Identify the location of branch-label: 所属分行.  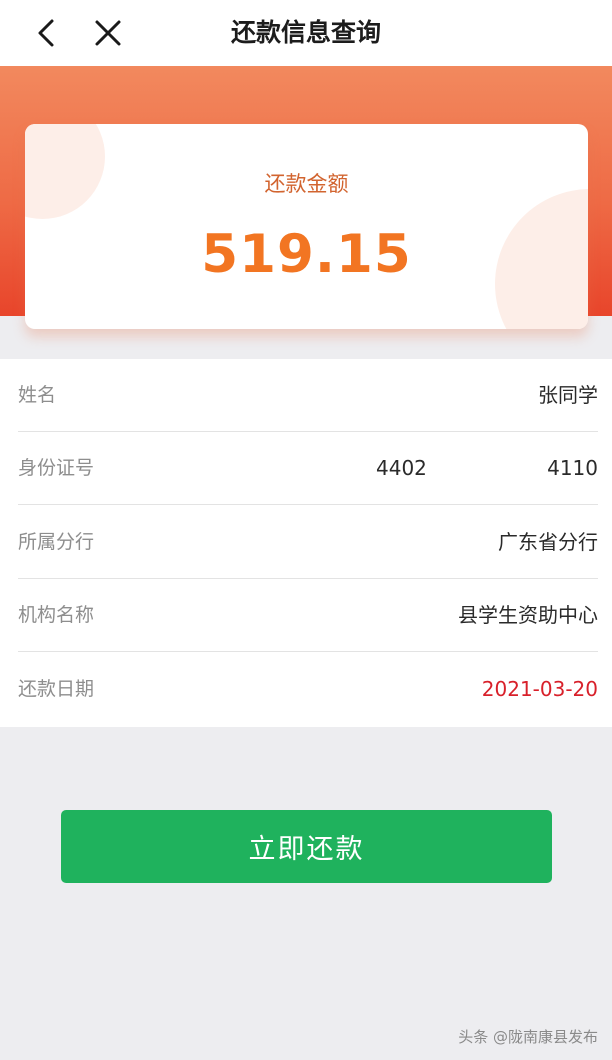
(56, 542).